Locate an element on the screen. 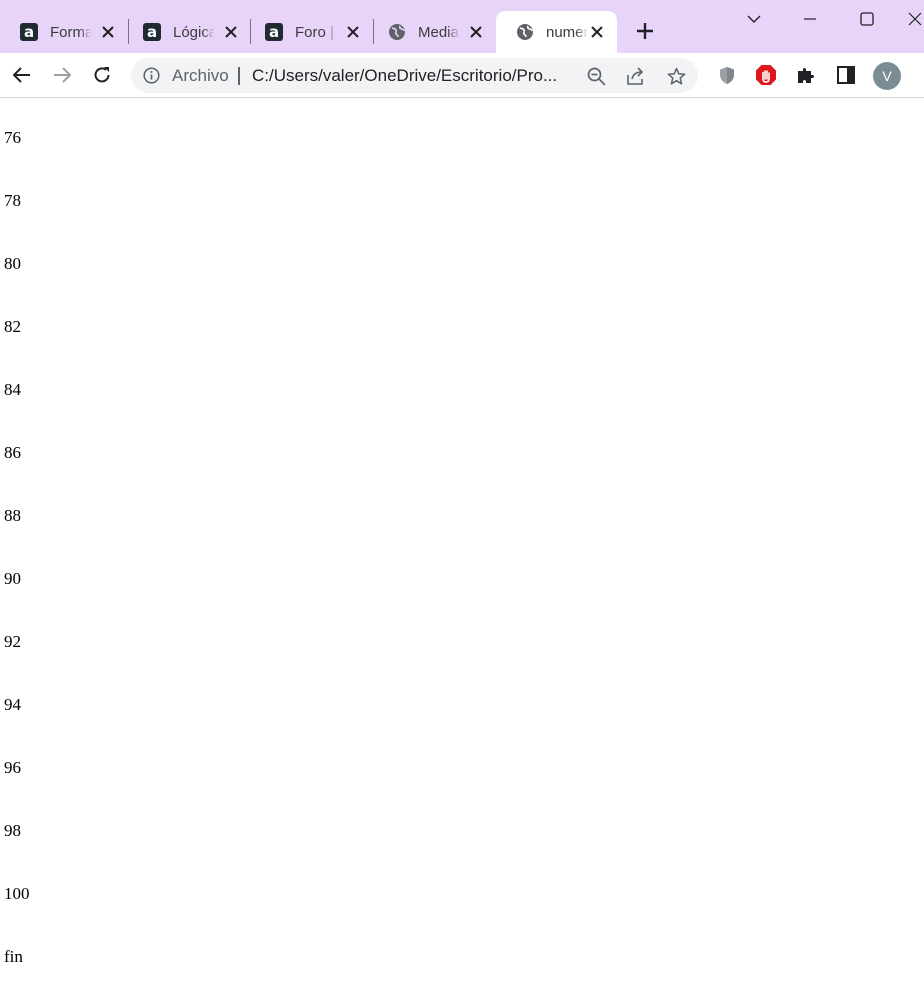 Image resolution: width=924 pixels, height=1002 pixels. back-button is located at coordinates (22, 75).